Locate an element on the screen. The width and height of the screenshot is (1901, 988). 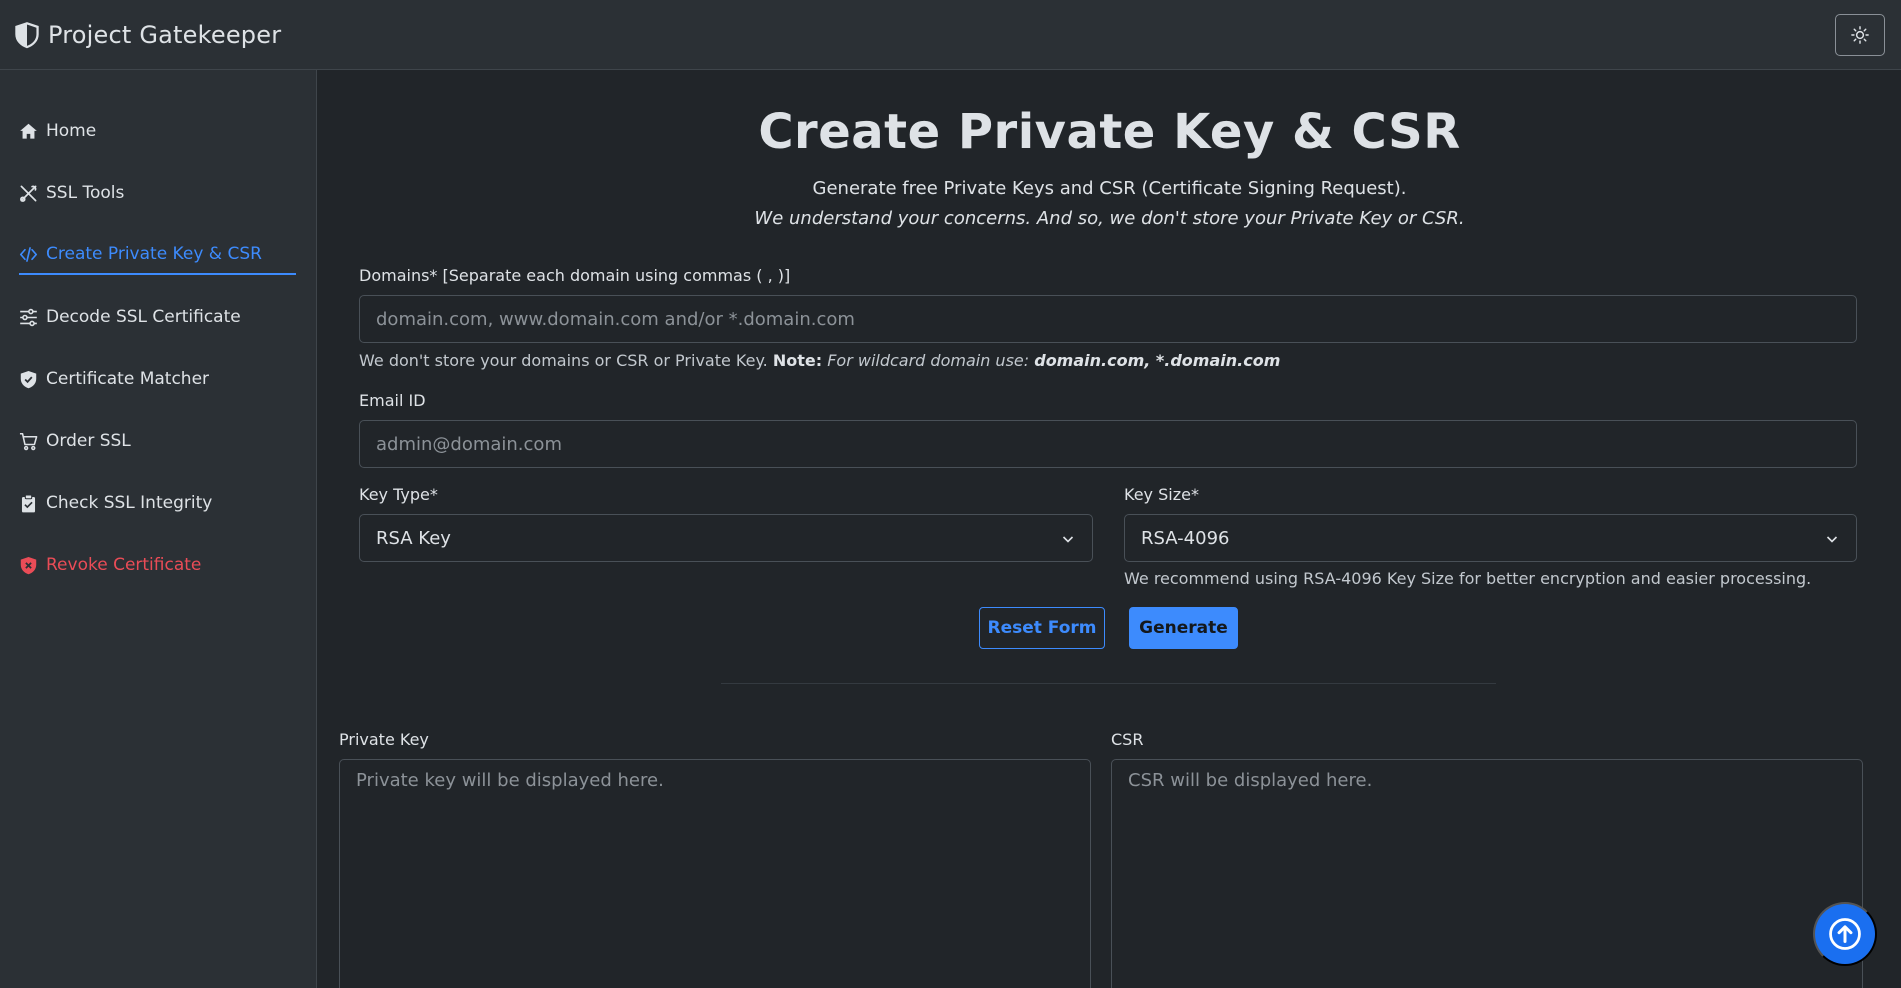
brand: Project Gatekeeper is located at coordinates (147, 35).